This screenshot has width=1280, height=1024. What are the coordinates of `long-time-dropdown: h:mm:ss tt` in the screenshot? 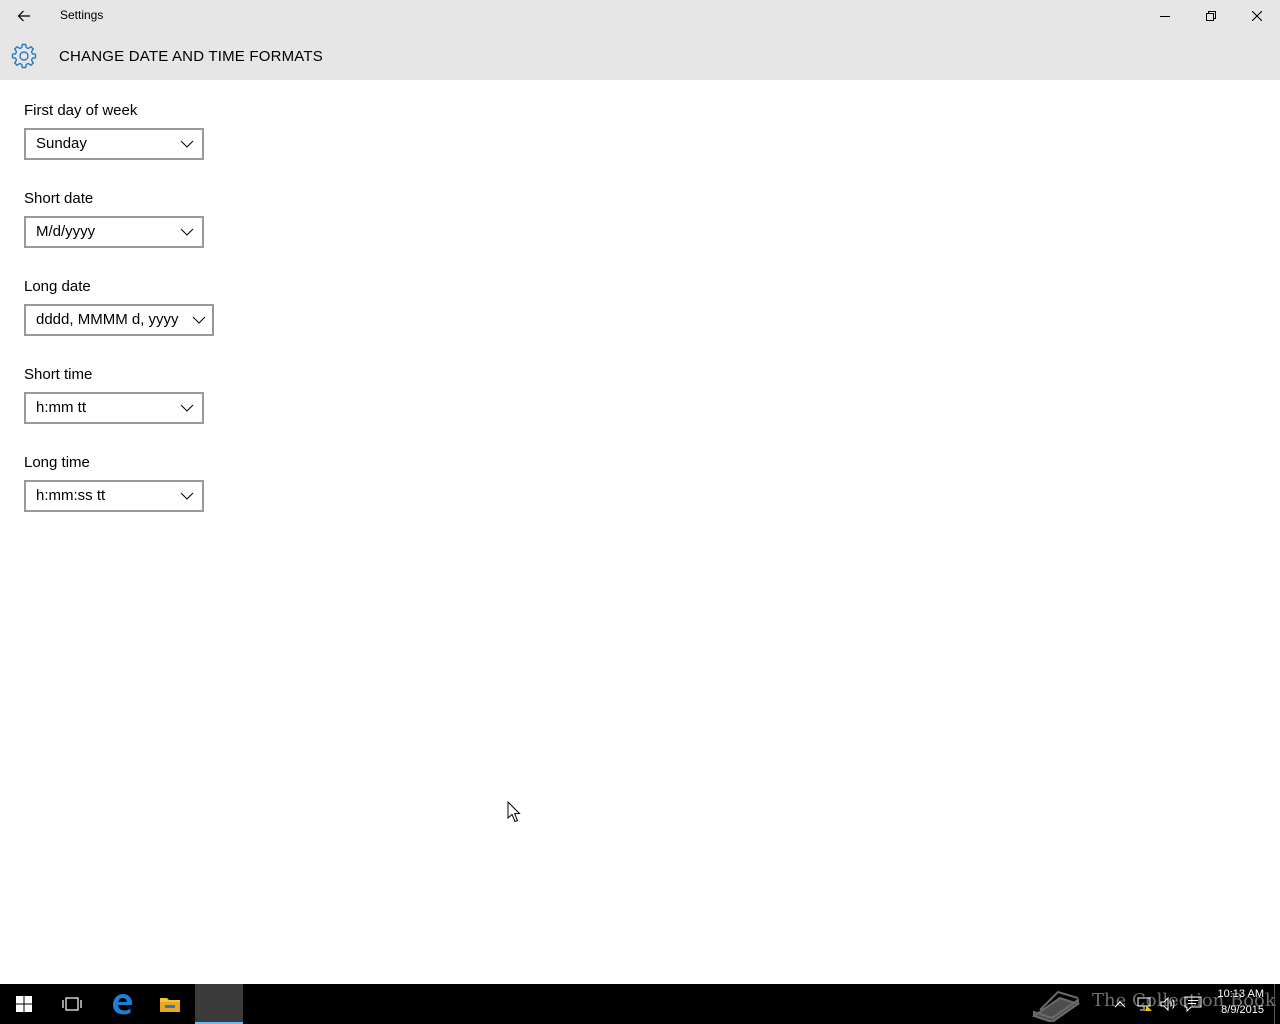 It's located at (114, 496).